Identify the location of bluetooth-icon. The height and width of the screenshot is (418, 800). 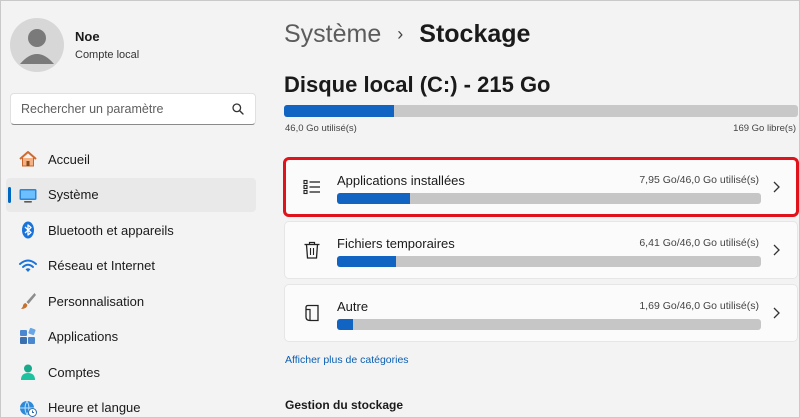
(28, 230).